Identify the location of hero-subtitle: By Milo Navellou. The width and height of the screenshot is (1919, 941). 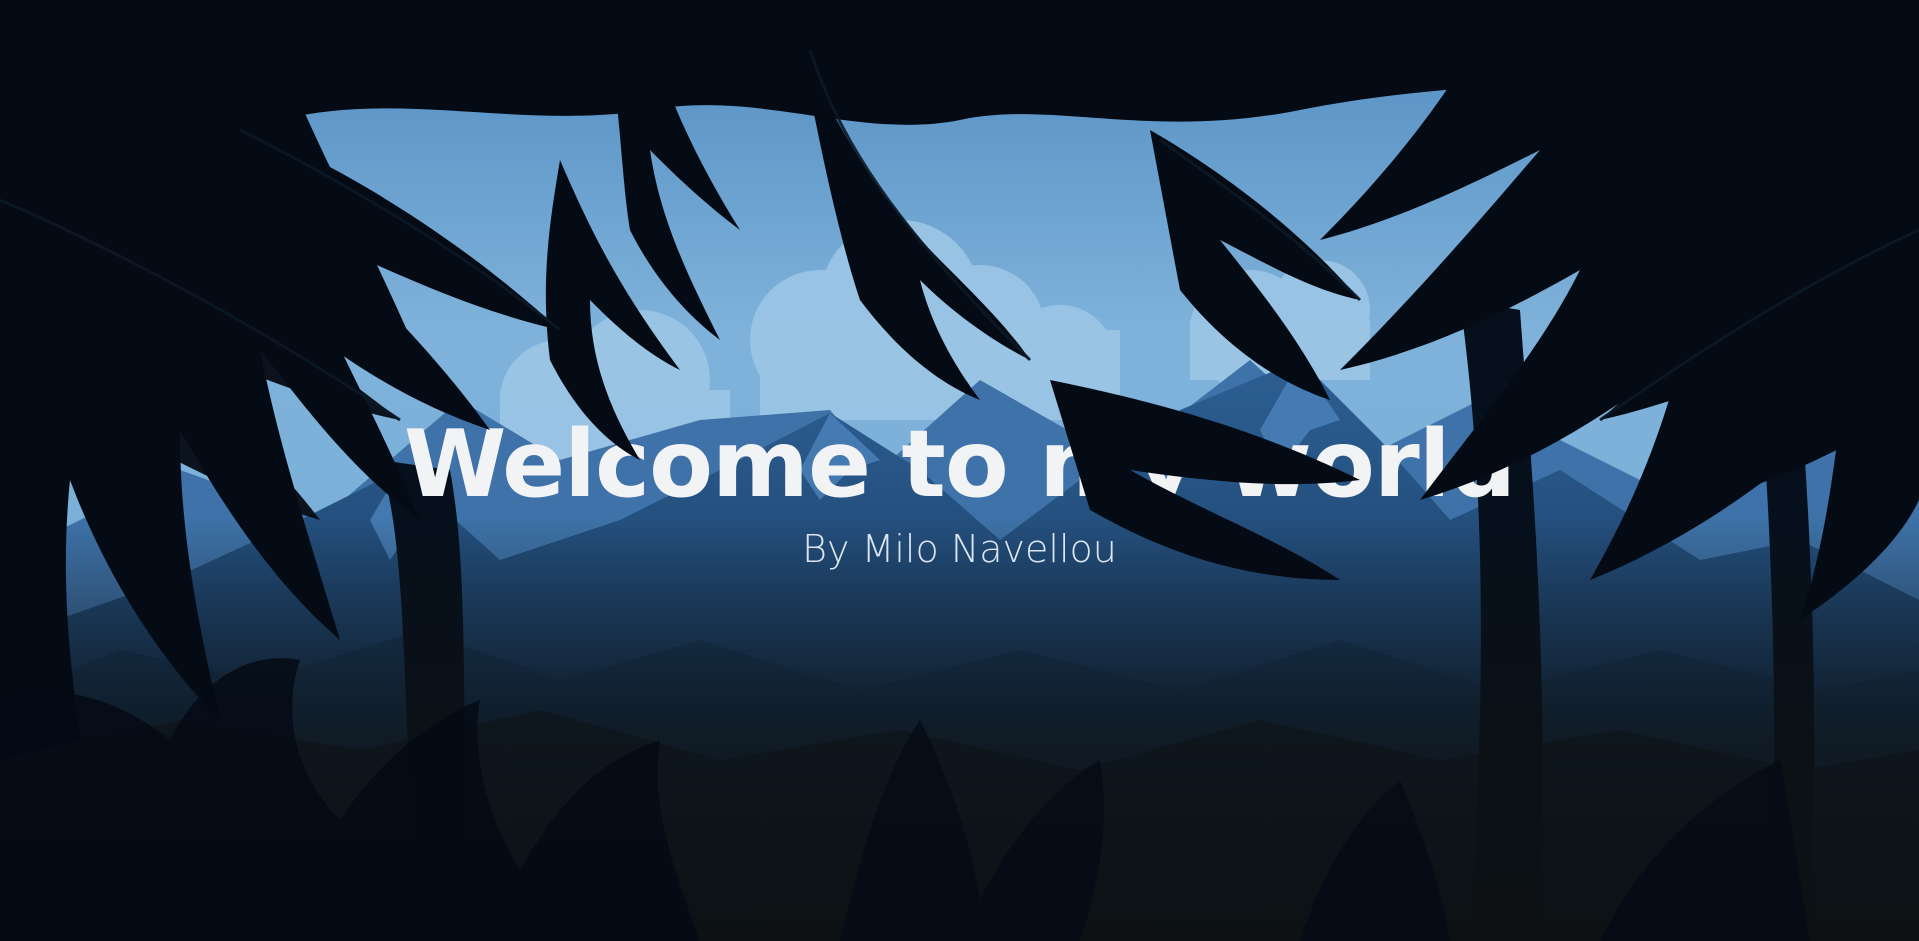
(959, 549).